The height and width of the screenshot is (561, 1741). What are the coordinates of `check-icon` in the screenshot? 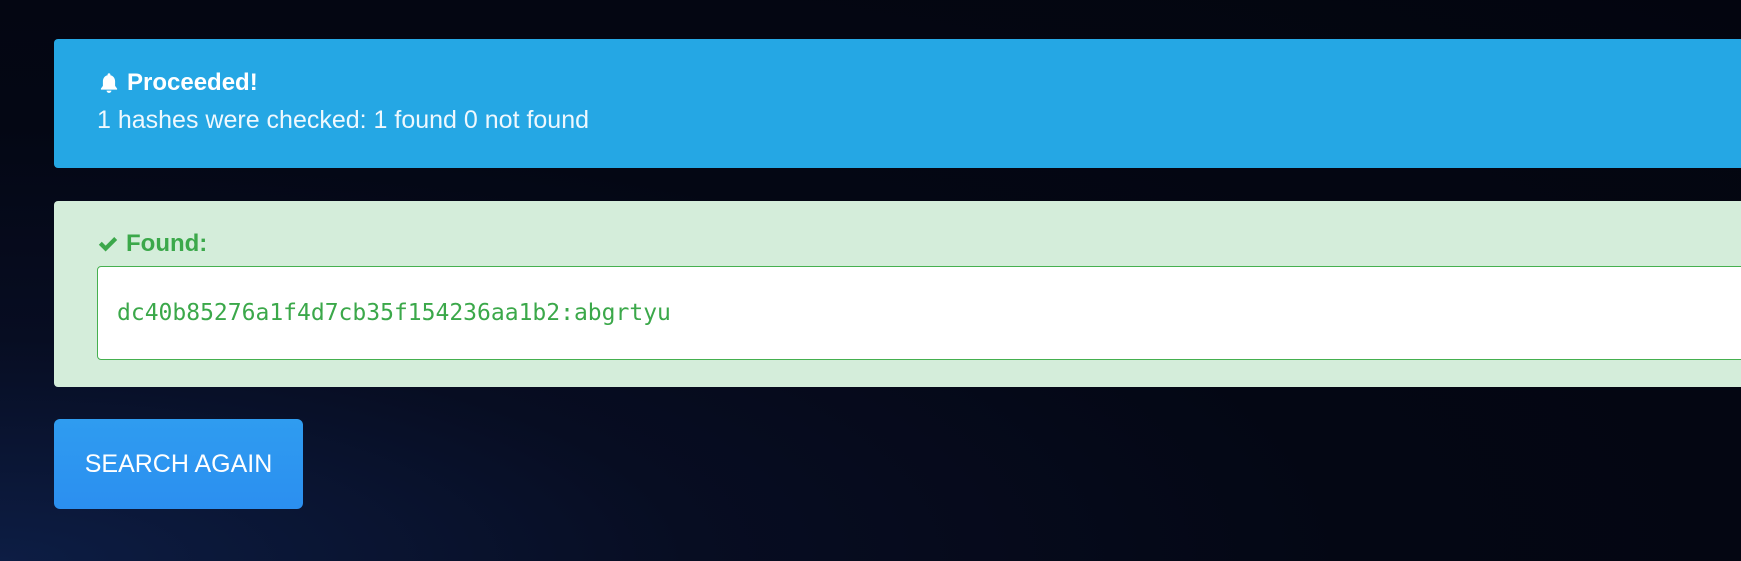 It's located at (108, 244).